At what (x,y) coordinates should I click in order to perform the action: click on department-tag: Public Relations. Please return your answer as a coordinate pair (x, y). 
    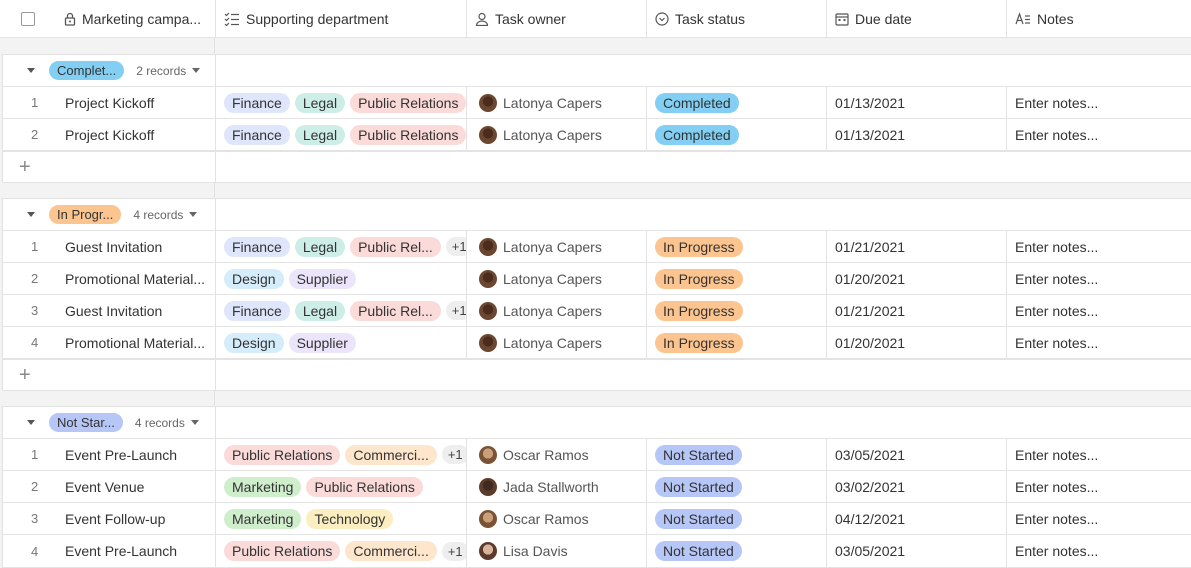
    Looking at the image, I should click on (282, 454).